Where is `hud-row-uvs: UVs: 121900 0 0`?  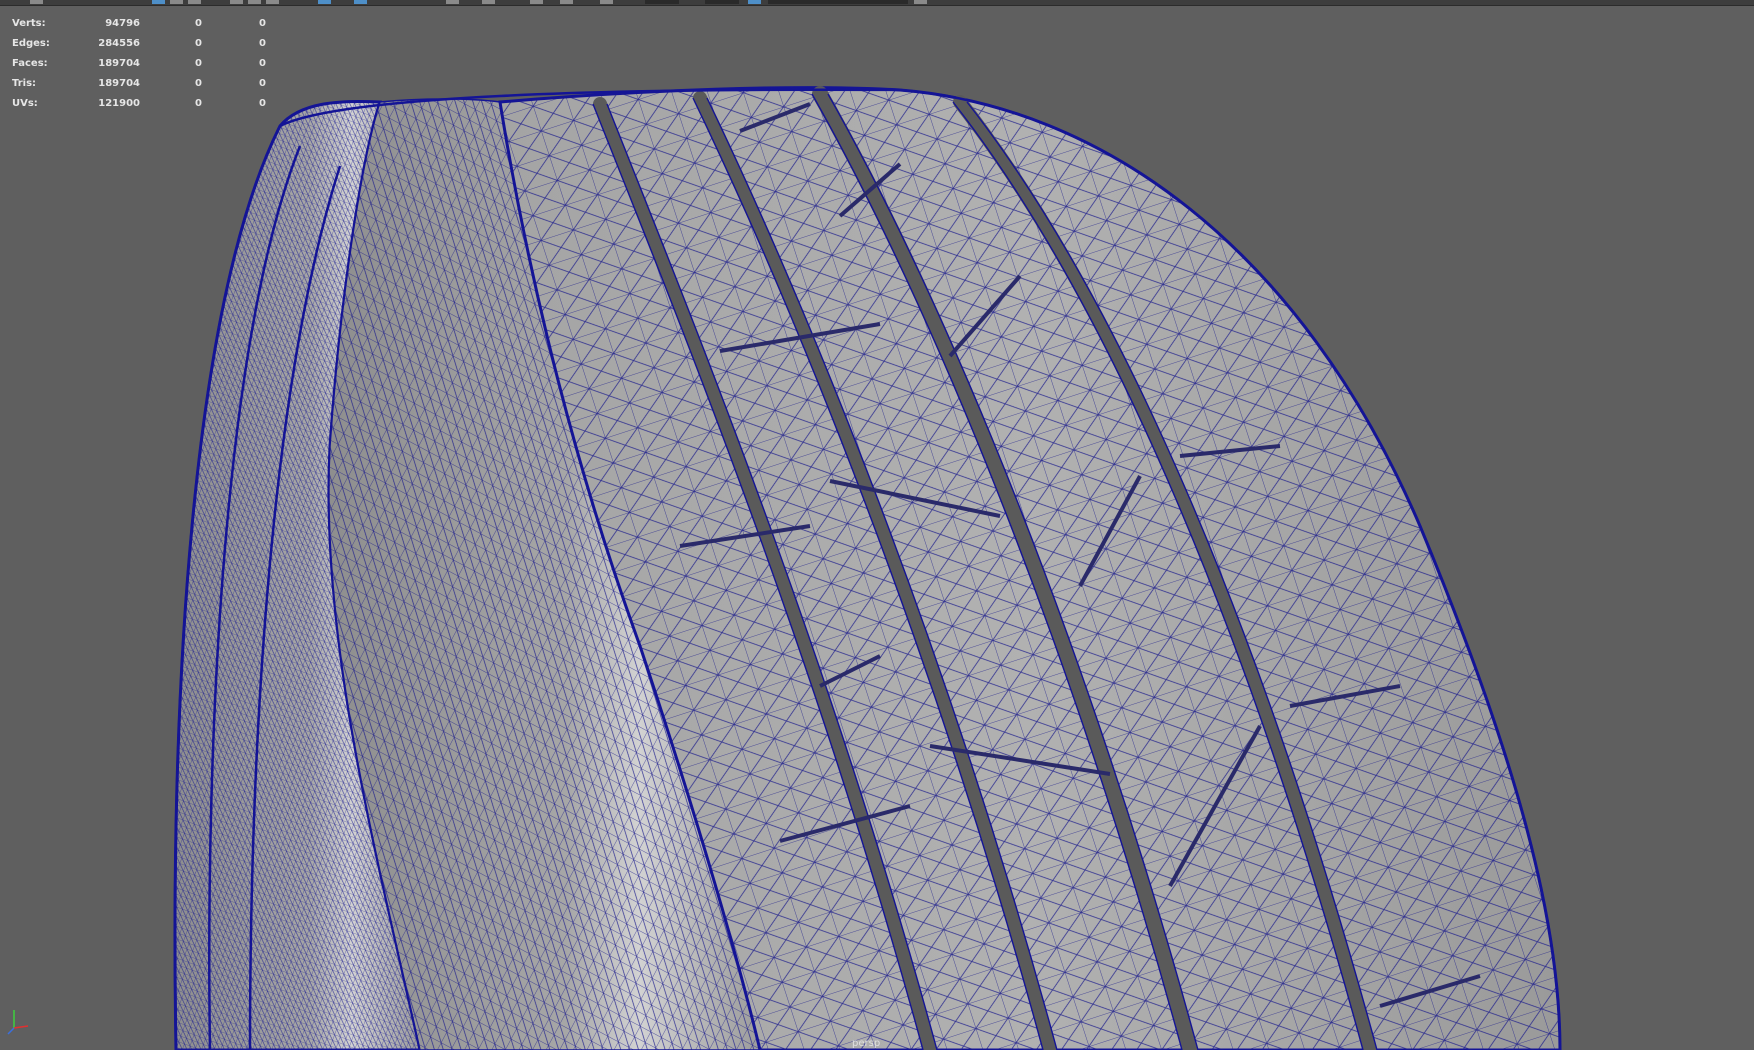
hud-row-uvs: UVs: 121900 0 0 is located at coordinates (139, 104).